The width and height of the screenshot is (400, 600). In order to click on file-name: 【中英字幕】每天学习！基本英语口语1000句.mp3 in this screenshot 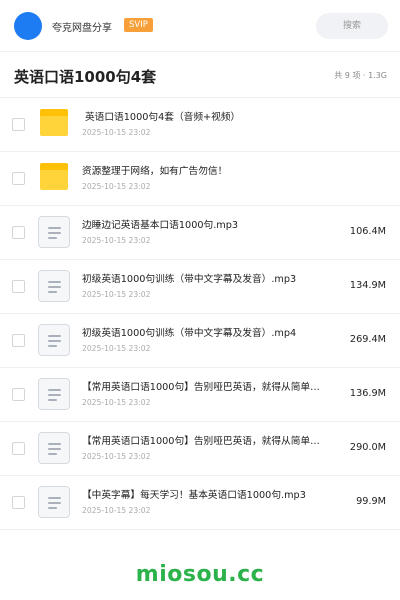, I will do `click(216, 494)`.